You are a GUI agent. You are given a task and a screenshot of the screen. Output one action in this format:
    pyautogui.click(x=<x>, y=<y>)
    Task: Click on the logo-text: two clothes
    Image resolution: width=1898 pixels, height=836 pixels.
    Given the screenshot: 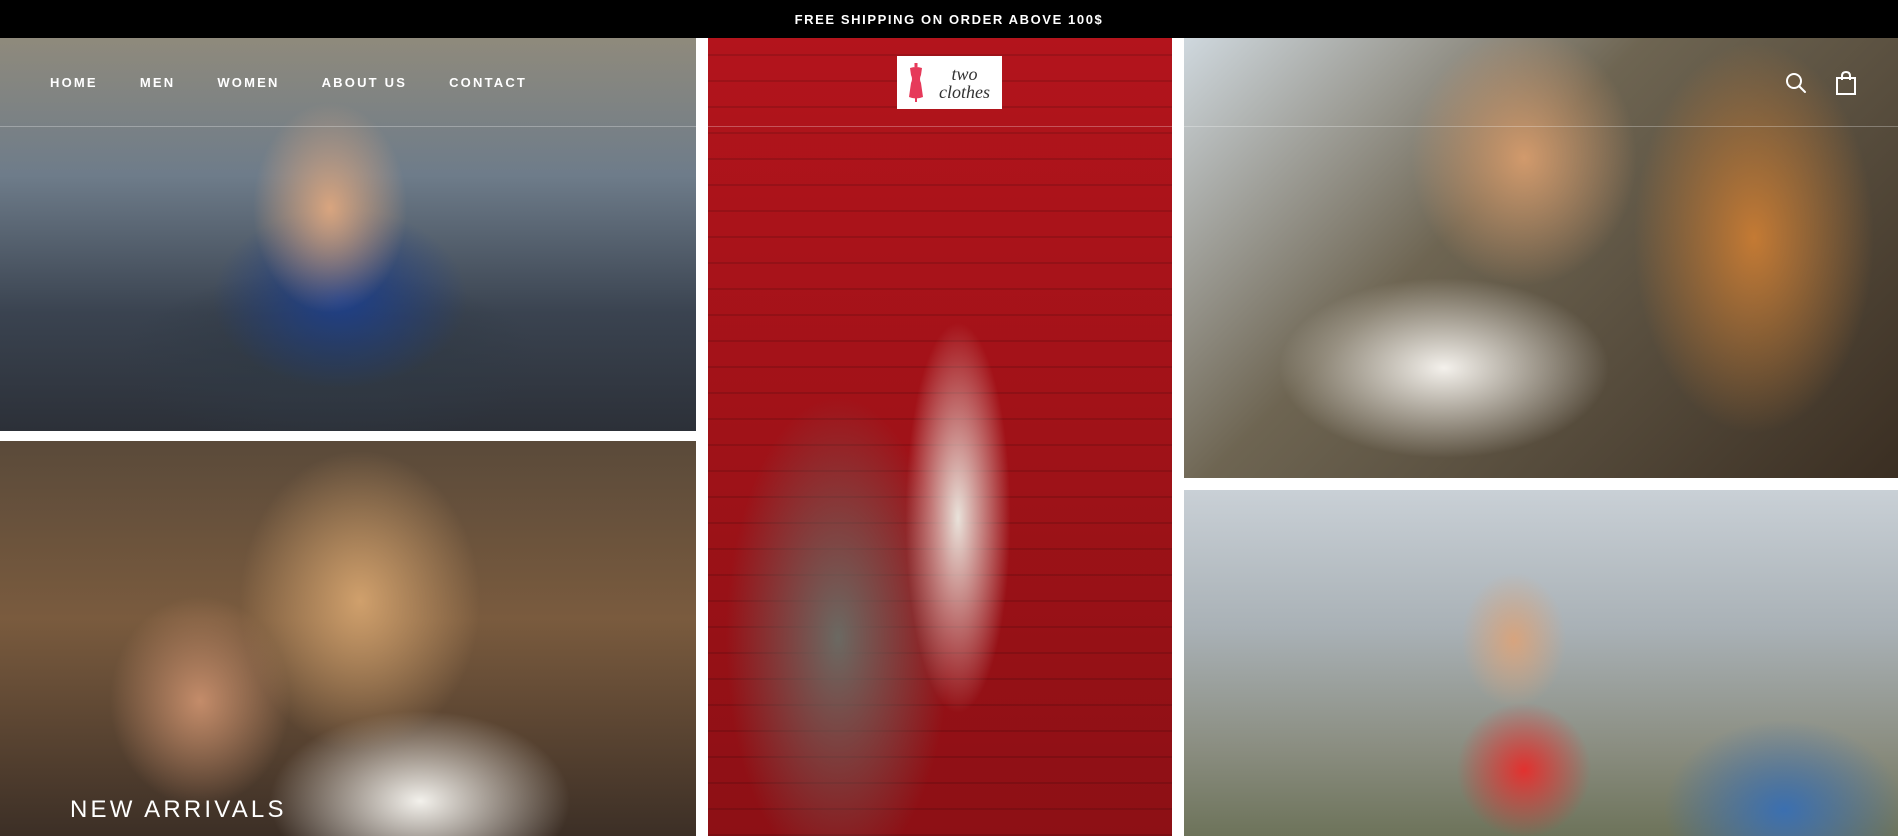 What is the action you would take?
    pyautogui.click(x=964, y=83)
    